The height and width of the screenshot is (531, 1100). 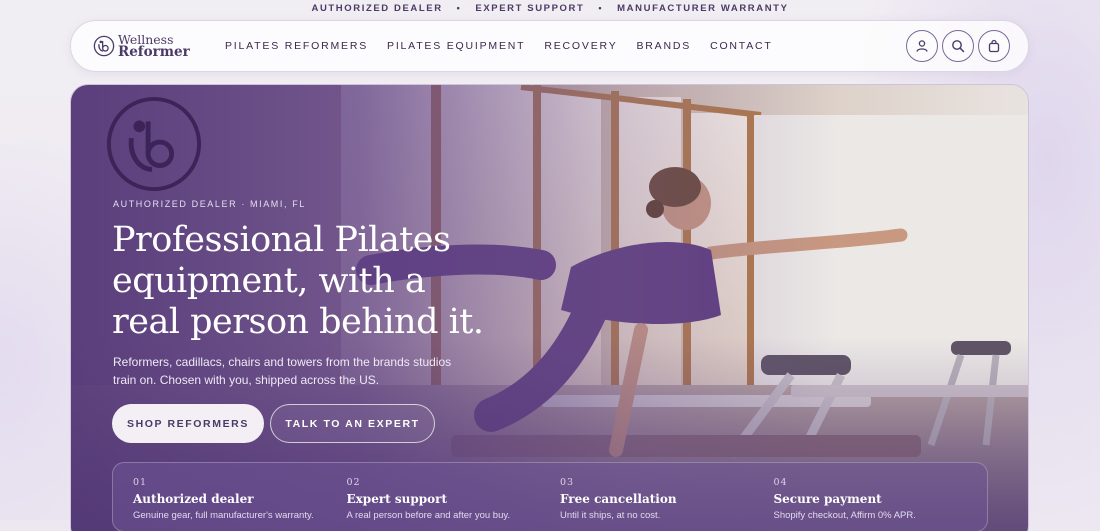 What do you see at coordinates (209, 204) in the screenshot?
I see `hero-eyebrow: AUTHORIZED DEALER · MIAMI, FL` at bounding box center [209, 204].